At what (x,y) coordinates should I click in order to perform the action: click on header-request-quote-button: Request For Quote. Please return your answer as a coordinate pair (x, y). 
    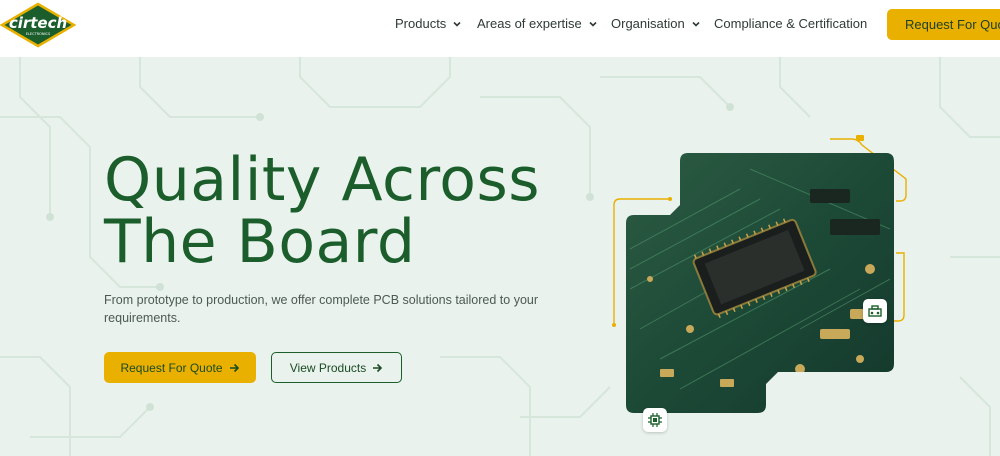
    Looking at the image, I should click on (943, 24).